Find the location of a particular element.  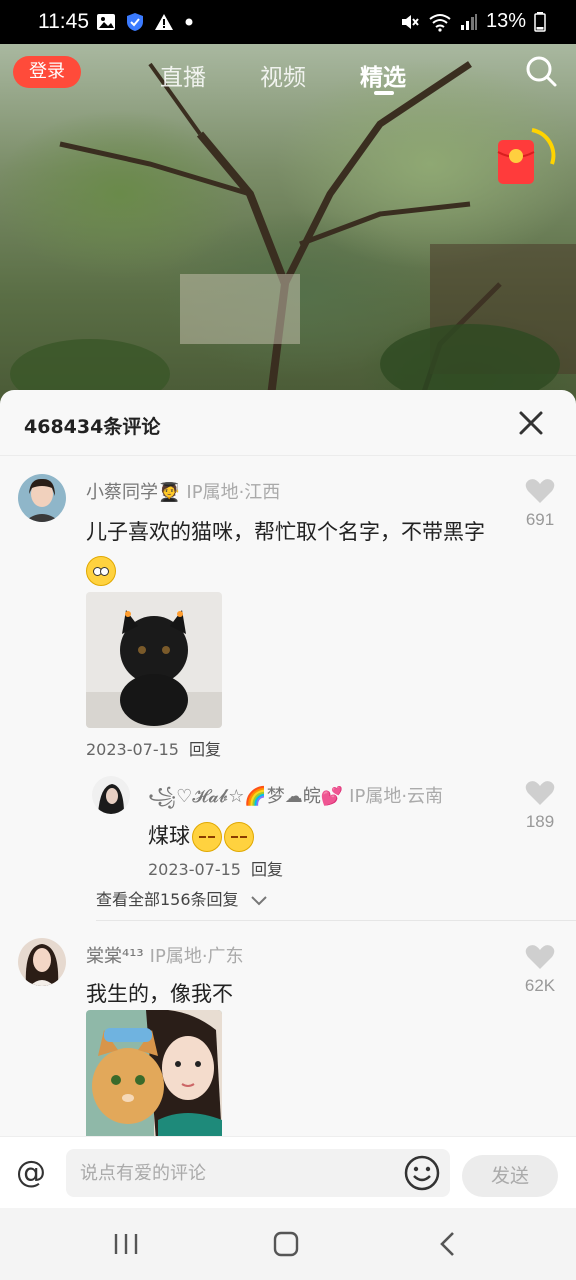

system-nav-bar is located at coordinates (288, 1244).